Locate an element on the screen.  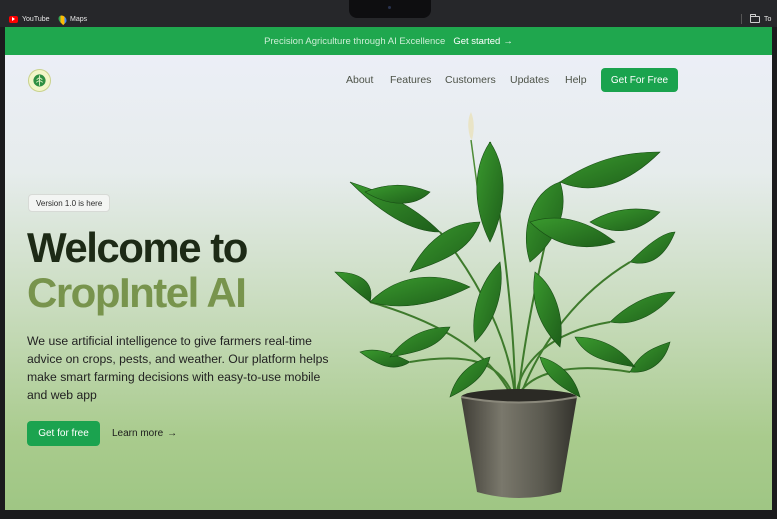
bookmark-folder-label: To is located at coordinates (768, 19).